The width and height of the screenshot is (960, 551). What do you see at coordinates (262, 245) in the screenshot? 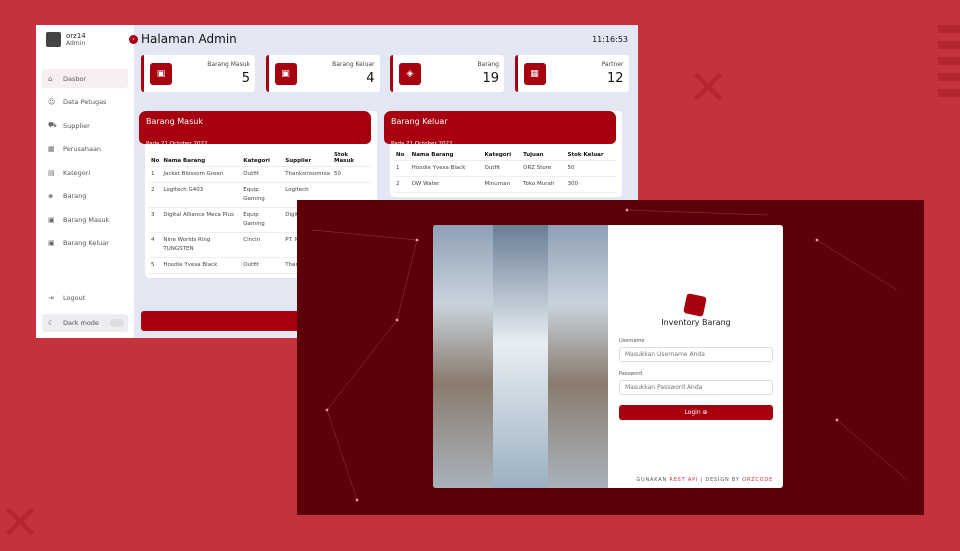
I see `table-cell: Cincin` at bounding box center [262, 245].